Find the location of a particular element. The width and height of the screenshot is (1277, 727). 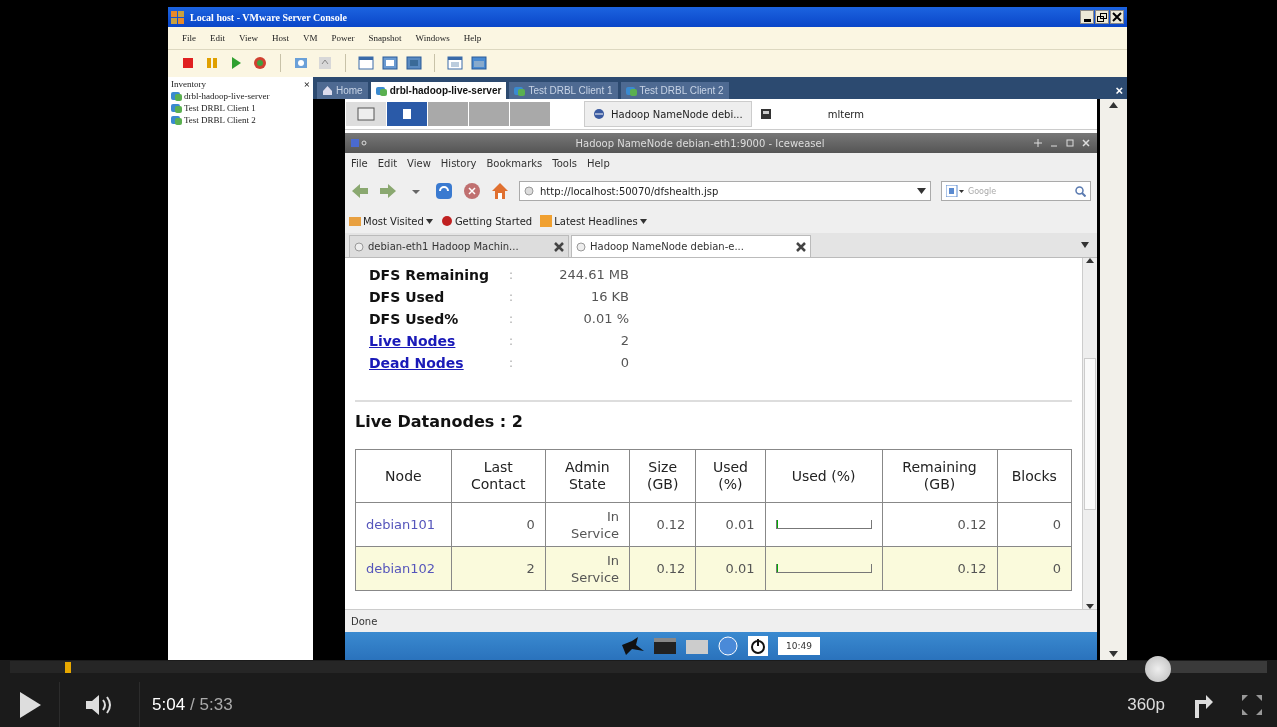

tab: Test DRBL Client 2 is located at coordinates (674, 90).